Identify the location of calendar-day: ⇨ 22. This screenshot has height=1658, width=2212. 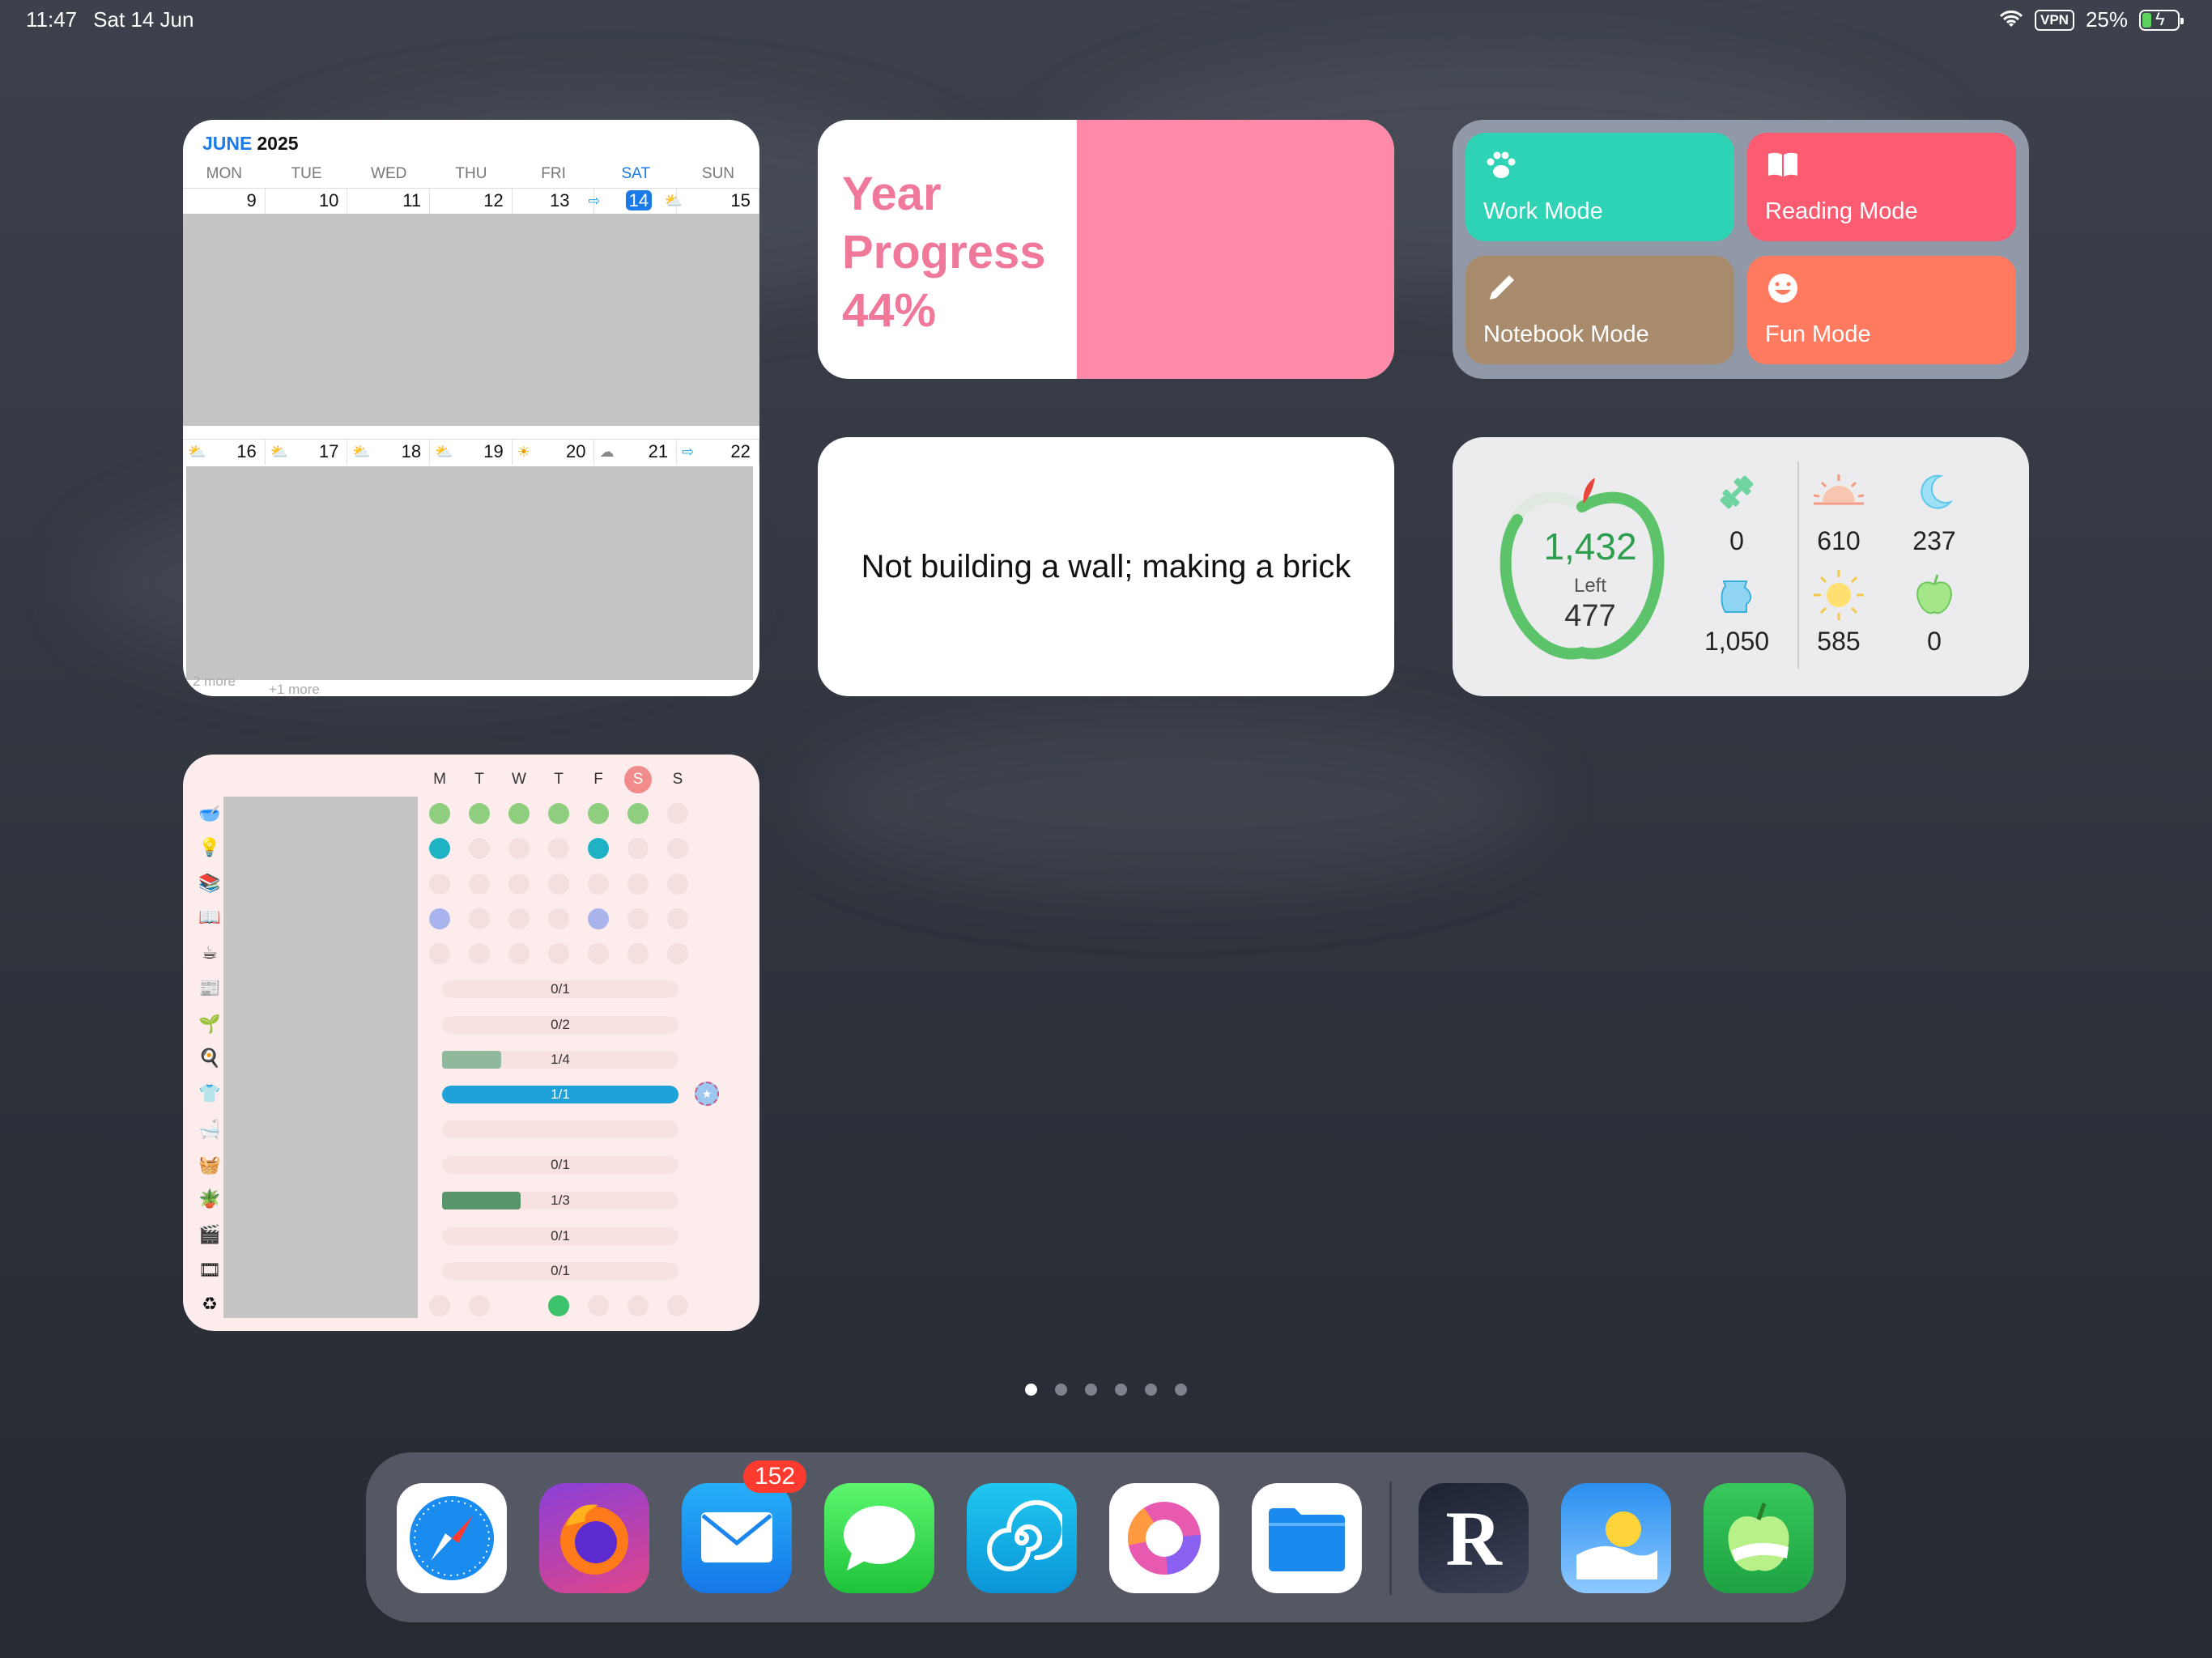
(718, 452).